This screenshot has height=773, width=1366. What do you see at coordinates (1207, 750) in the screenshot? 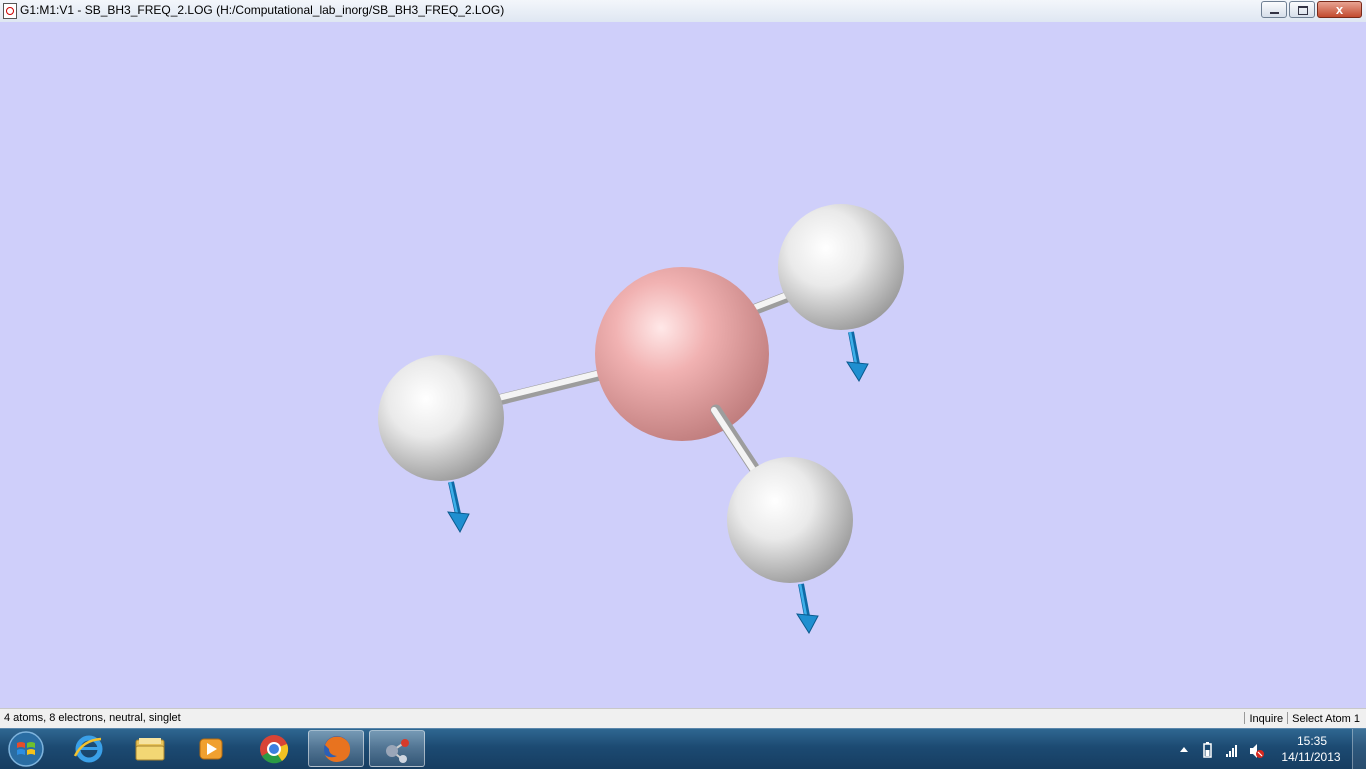
I see `power-icon` at bounding box center [1207, 750].